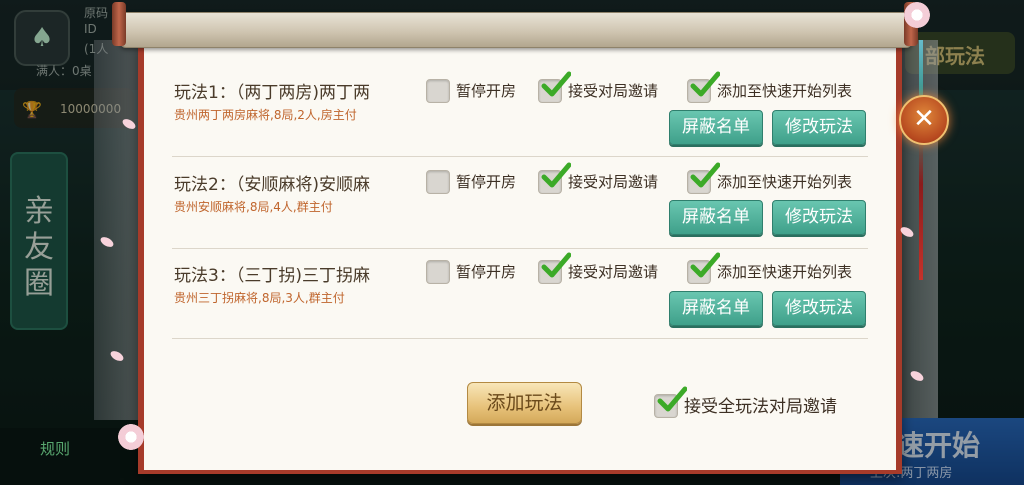 The image size is (1024, 485). What do you see at coordinates (253, 207) in the screenshot?
I see `rule-subtitle: 贵州安顺麻将,8局,4人,群主付` at bounding box center [253, 207].